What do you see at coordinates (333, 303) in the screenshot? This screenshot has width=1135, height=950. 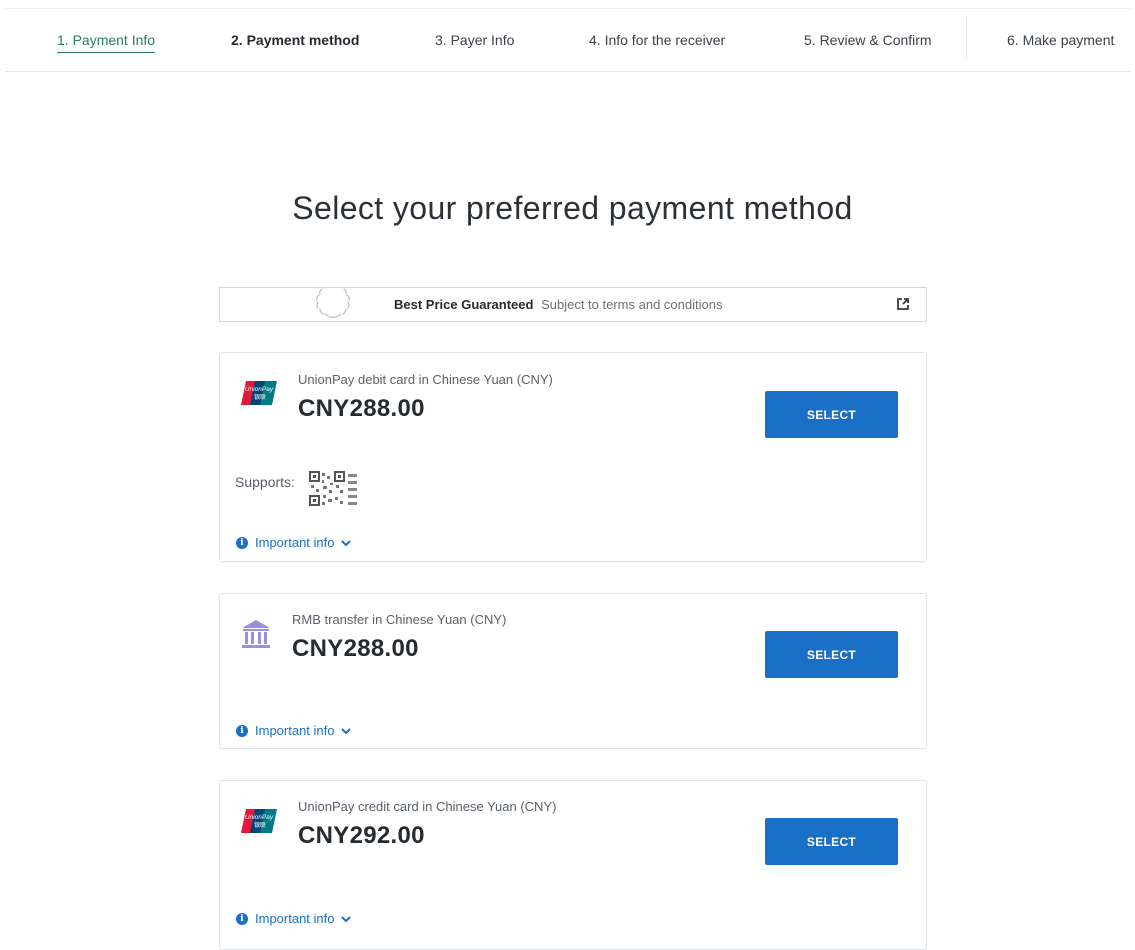 I see `laurel-wreath-icon` at bounding box center [333, 303].